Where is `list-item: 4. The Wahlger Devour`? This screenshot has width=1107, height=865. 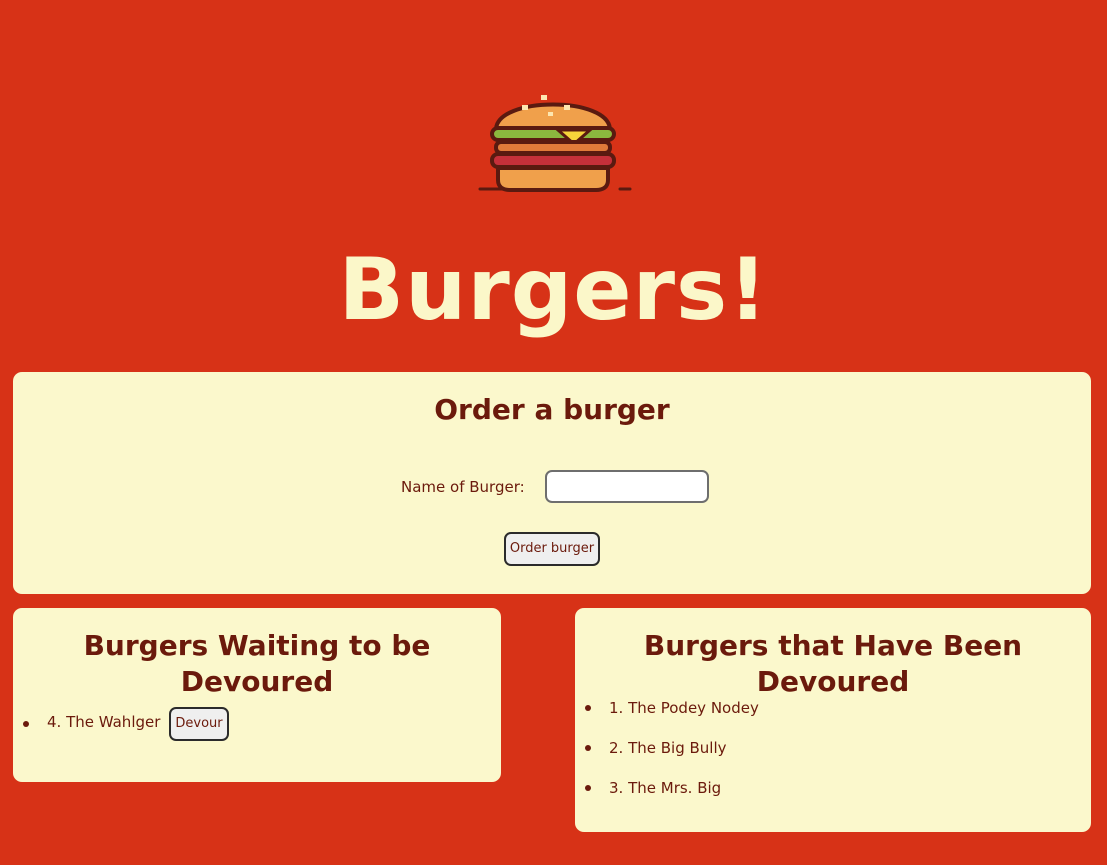 list-item: 4. The Wahlger Devour is located at coordinates (257, 727).